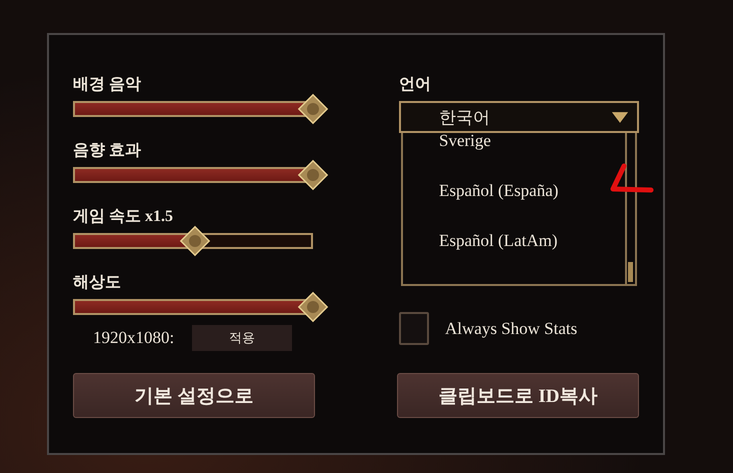 The height and width of the screenshot is (473, 733). What do you see at coordinates (511, 328) in the screenshot?
I see `checkbox-label: Always Show Stats` at bounding box center [511, 328].